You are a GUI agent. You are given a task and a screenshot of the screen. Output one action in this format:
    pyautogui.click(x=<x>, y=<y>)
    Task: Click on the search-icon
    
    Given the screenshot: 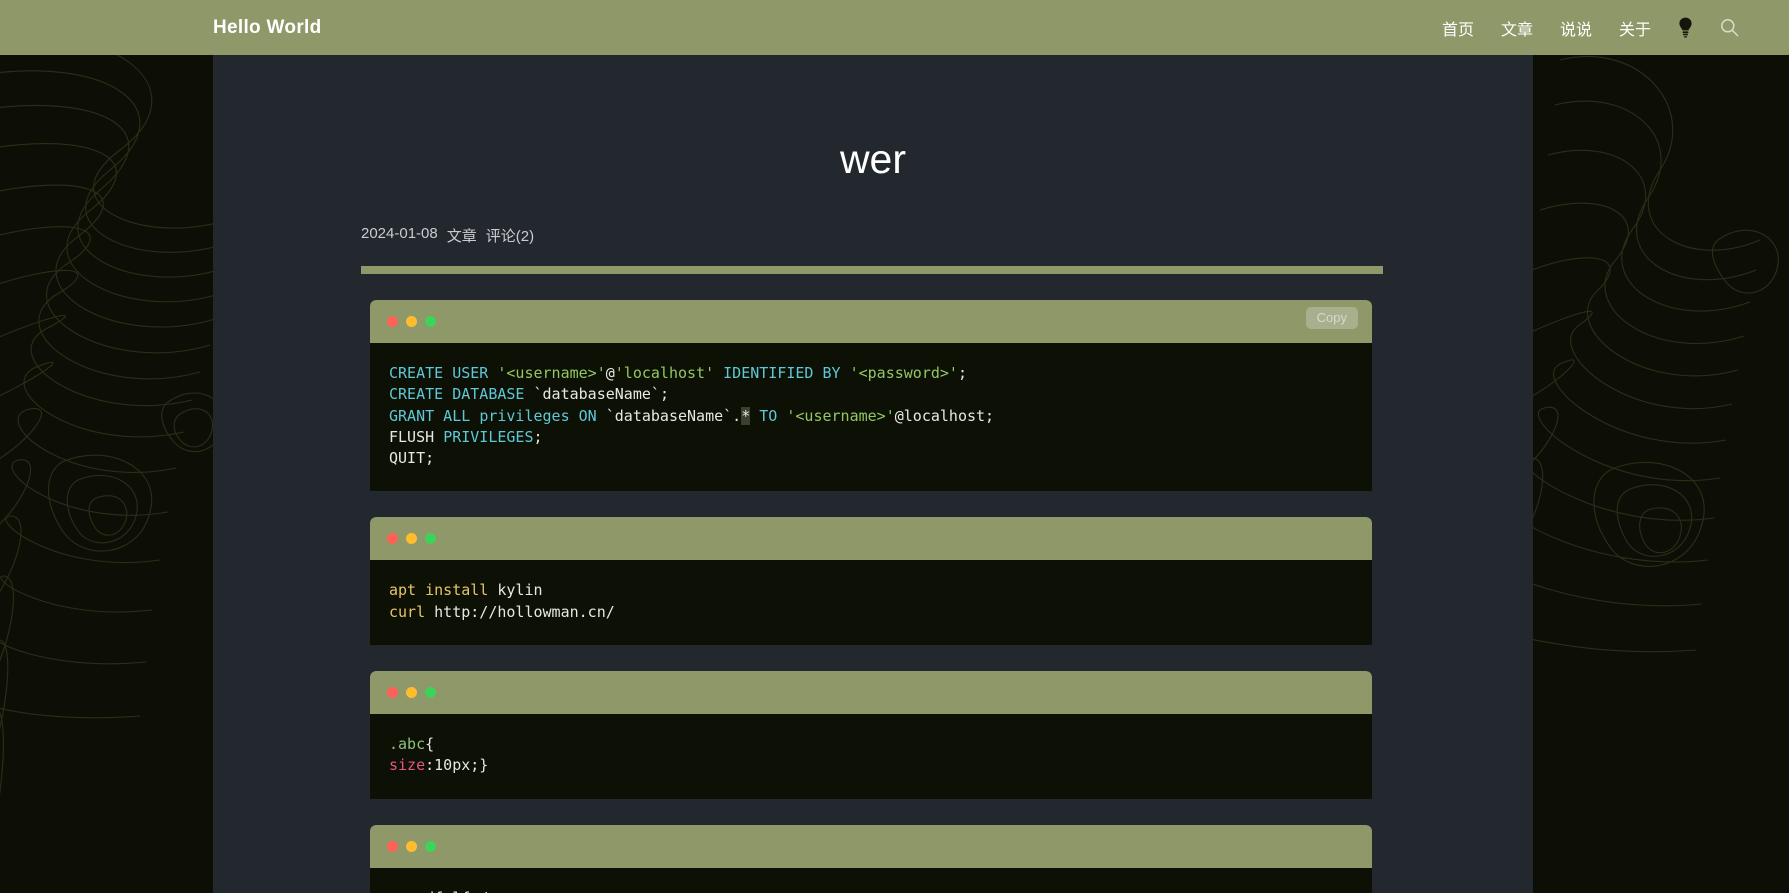 What is the action you would take?
    pyautogui.click(x=1729, y=27)
    